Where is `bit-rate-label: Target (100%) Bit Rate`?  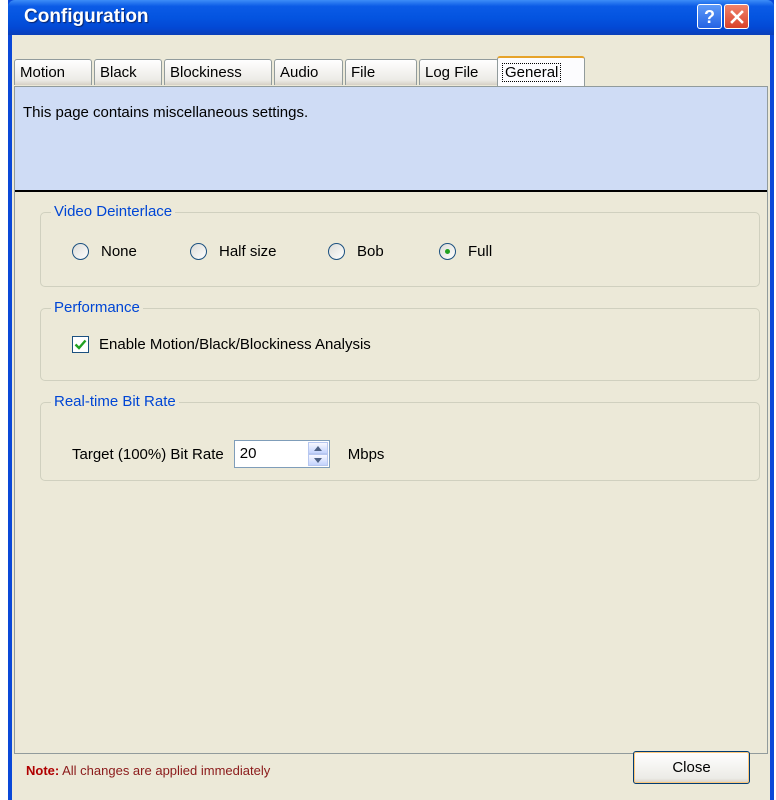
bit-rate-label: Target (100%) Bit Rate is located at coordinates (148, 454).